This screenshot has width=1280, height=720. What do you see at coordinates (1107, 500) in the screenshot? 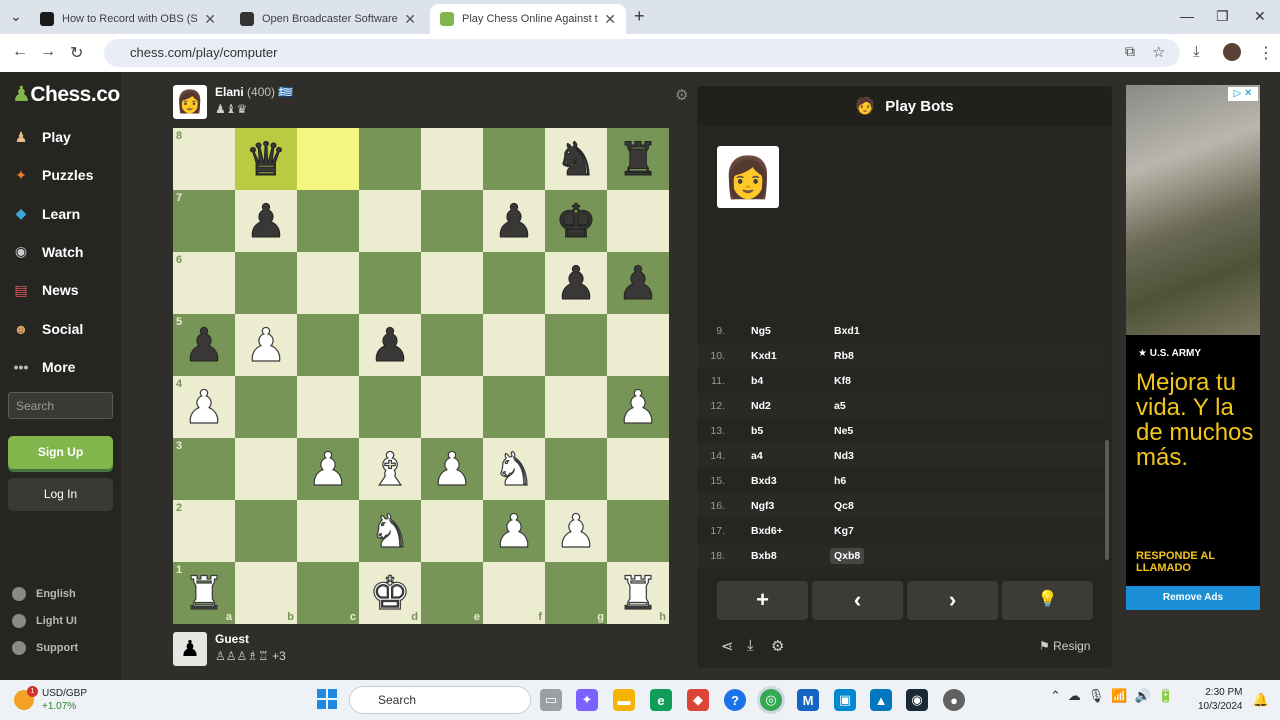
I see `move-list-scrollbar` at bounding box center [1107, 500].